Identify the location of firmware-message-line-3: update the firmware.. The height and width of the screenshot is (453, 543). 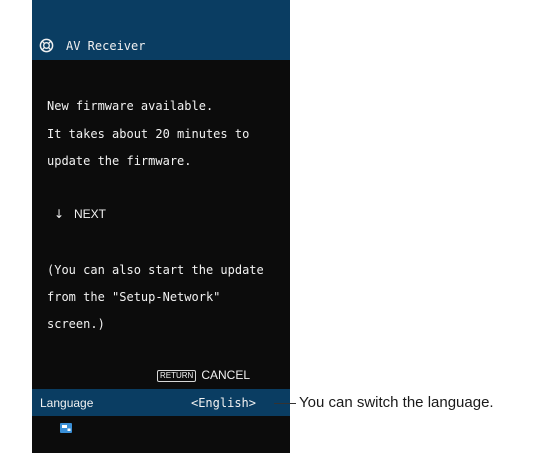
(119, 161).